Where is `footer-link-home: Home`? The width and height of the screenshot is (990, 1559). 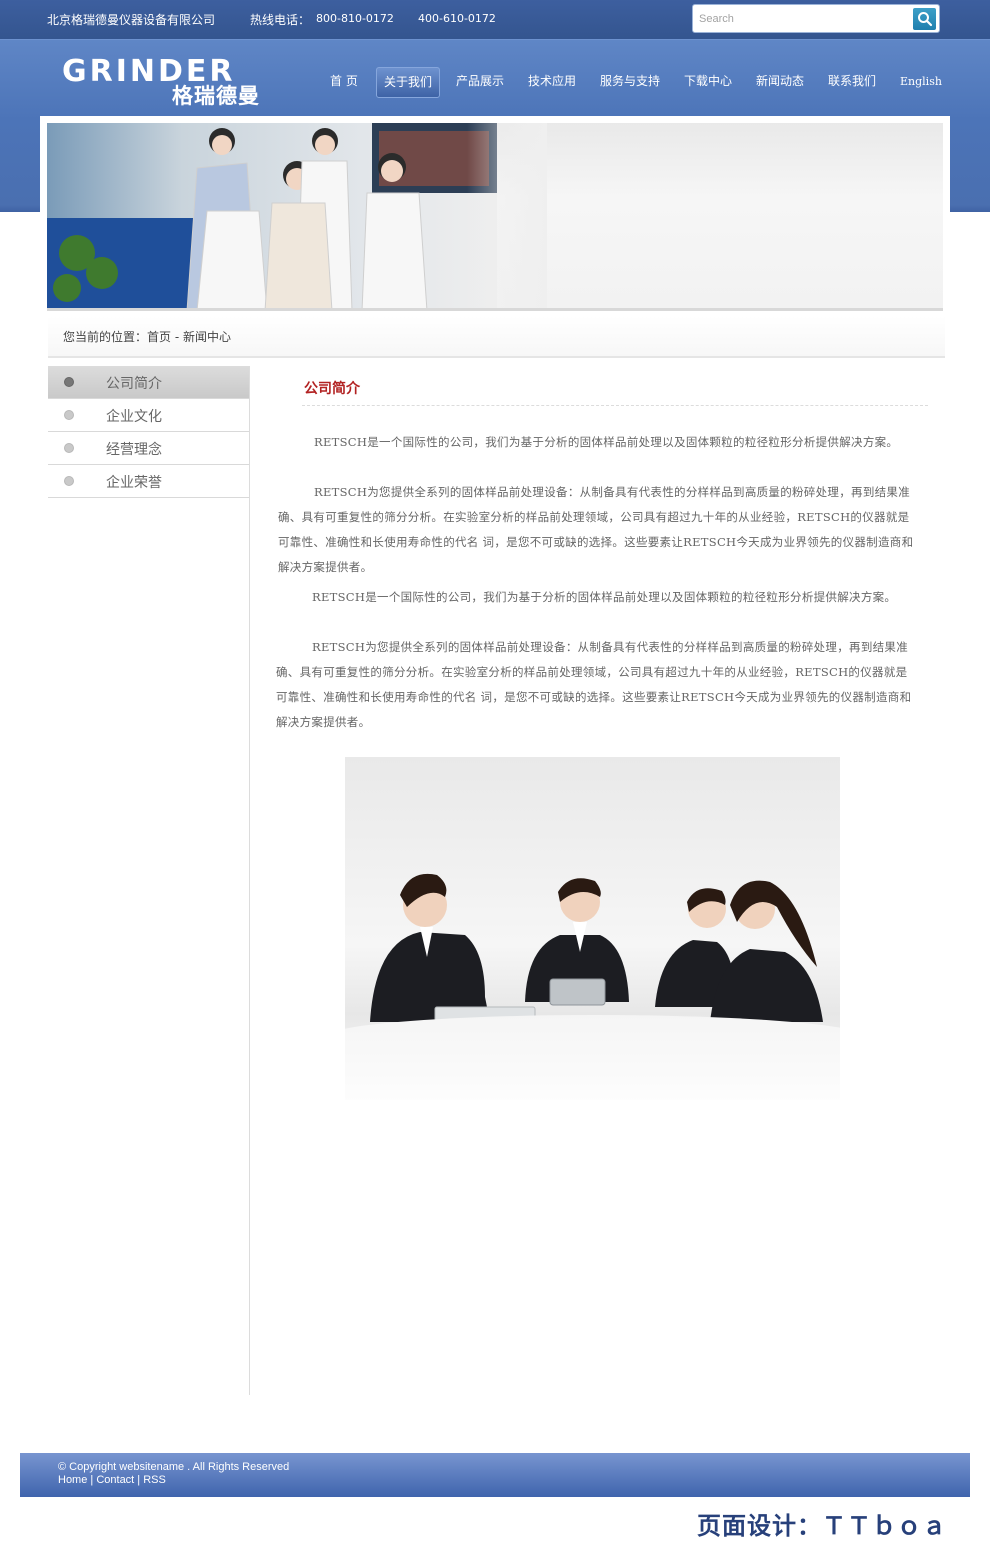 footer-link-home: Home is located at coordinates (72, 1480).